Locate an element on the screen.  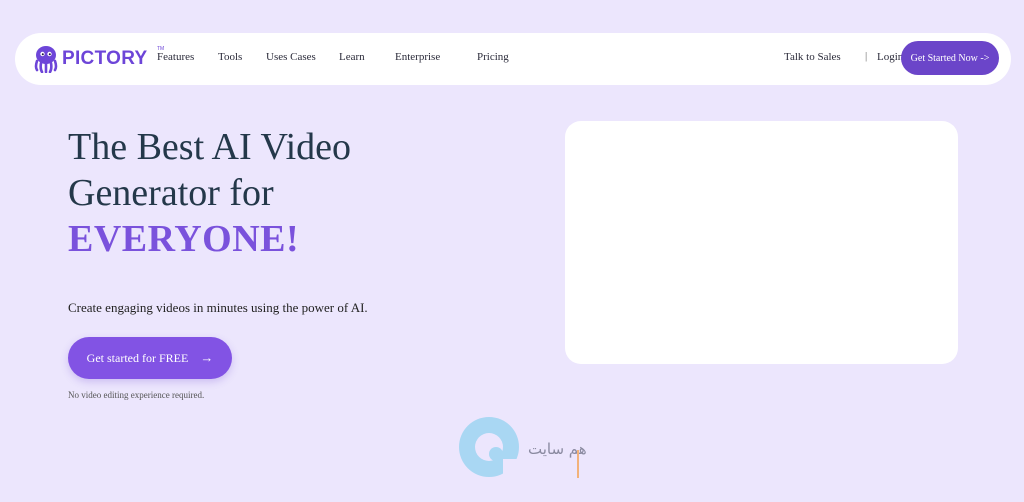
hero-title-line-2: Generator for is located at coordinates (171, 193).